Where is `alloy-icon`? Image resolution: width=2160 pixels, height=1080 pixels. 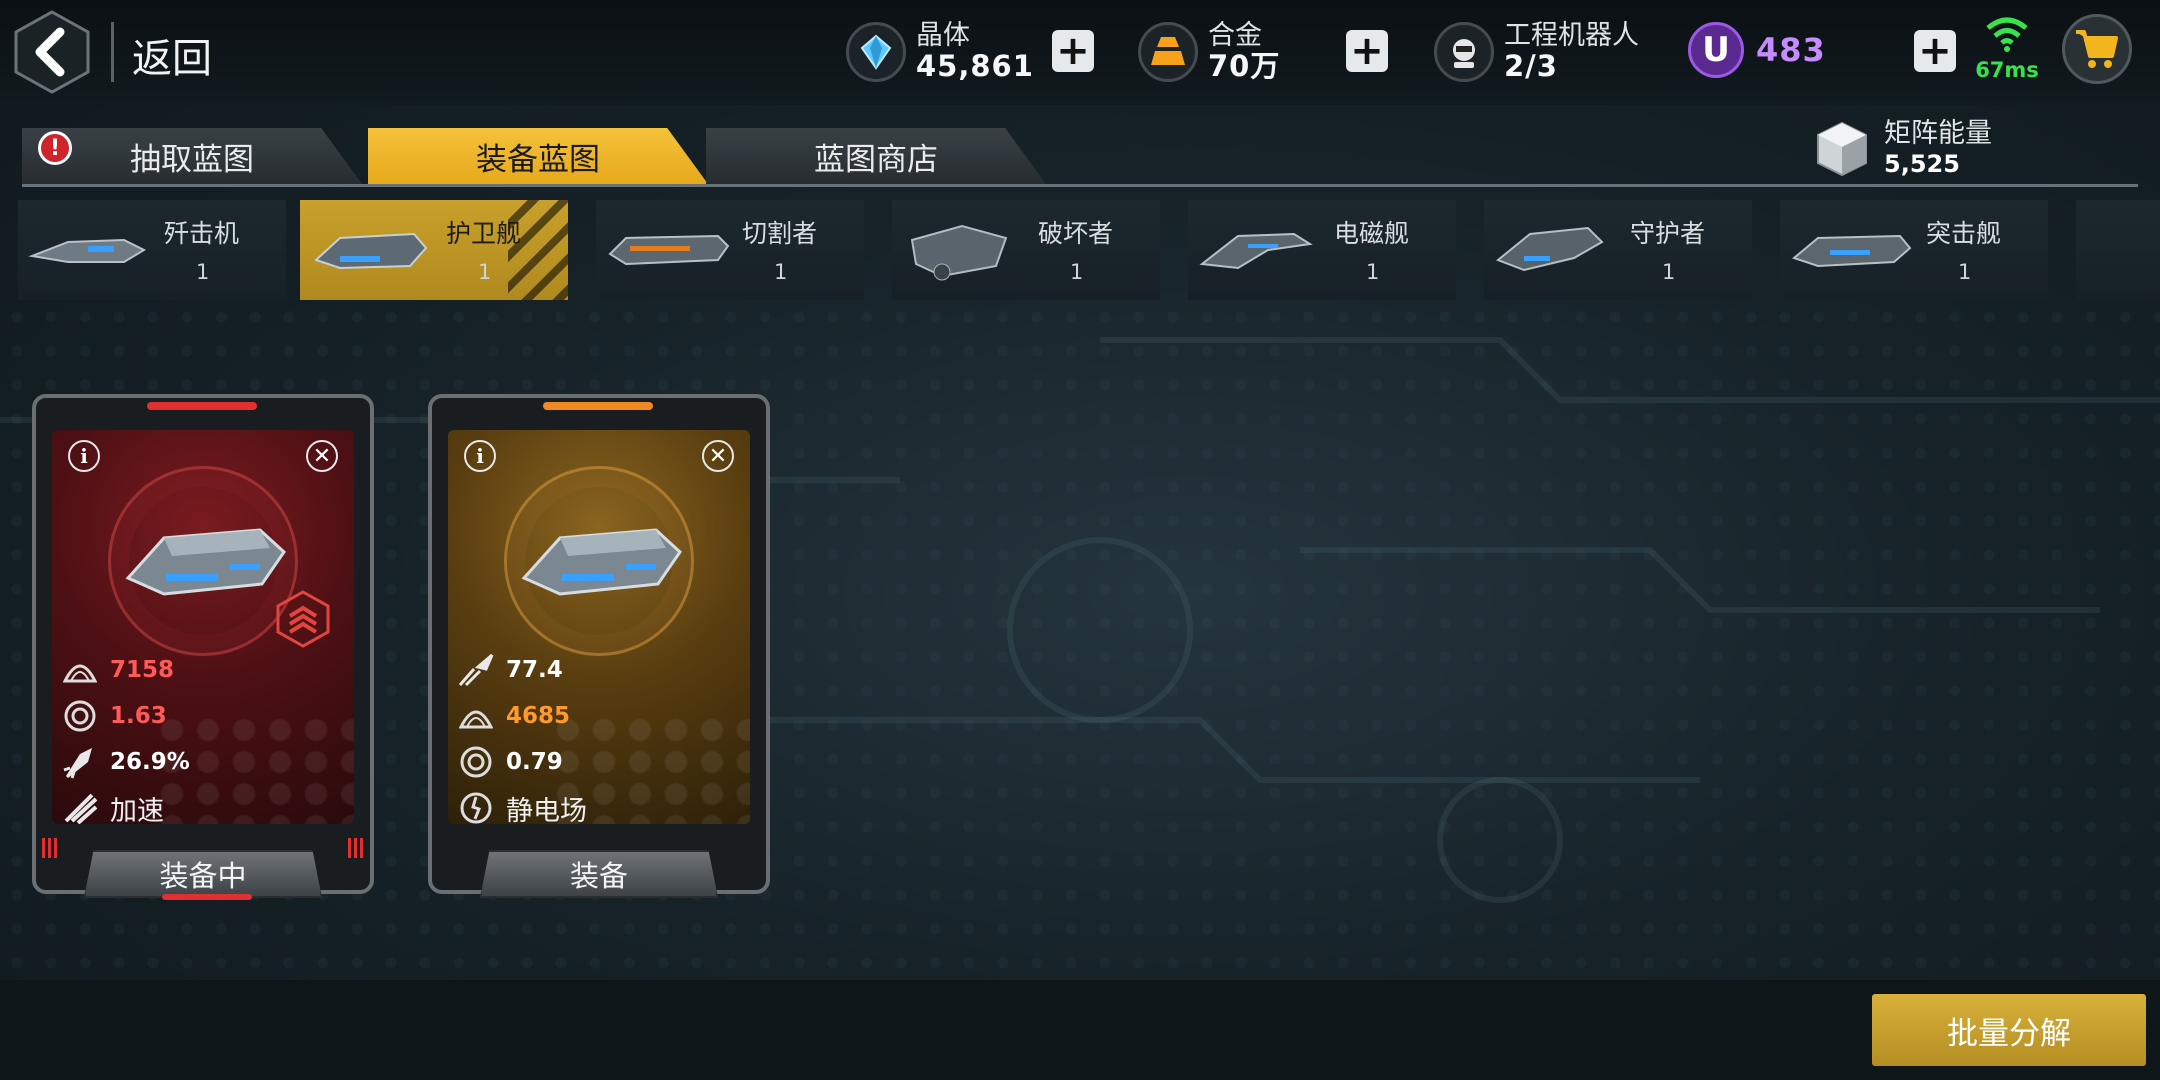 alloy-icon is located at coordinates (1168, 52).